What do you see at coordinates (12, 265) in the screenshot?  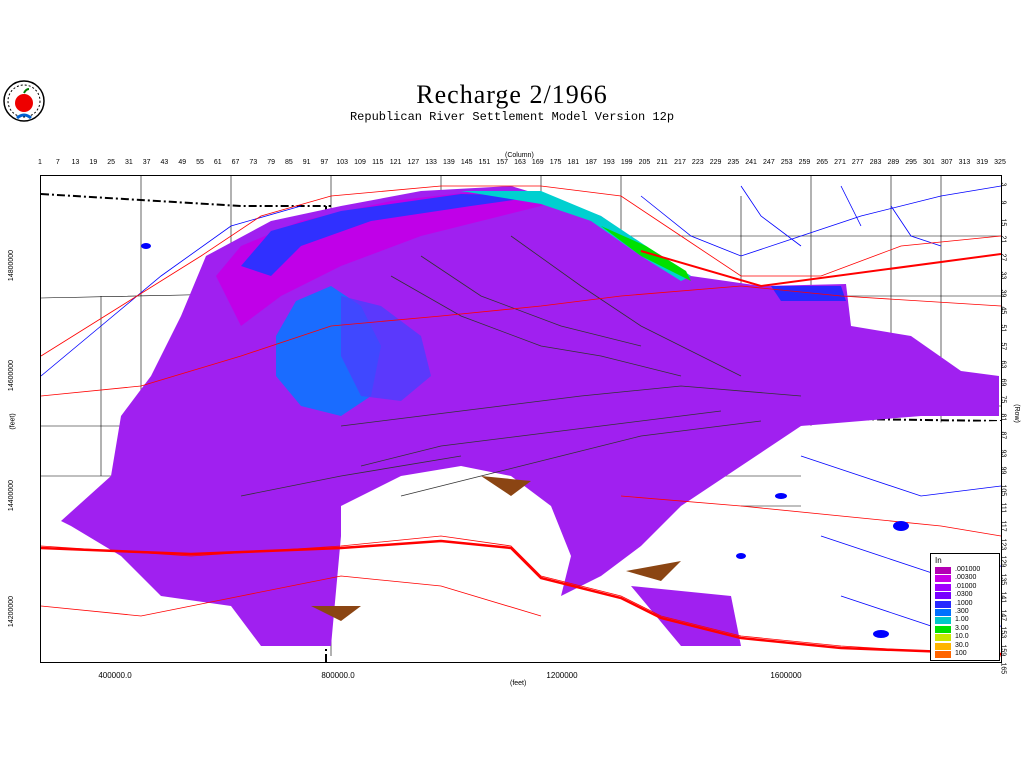 I see `y-tick: 14800000` at bounding box center [12, 265].